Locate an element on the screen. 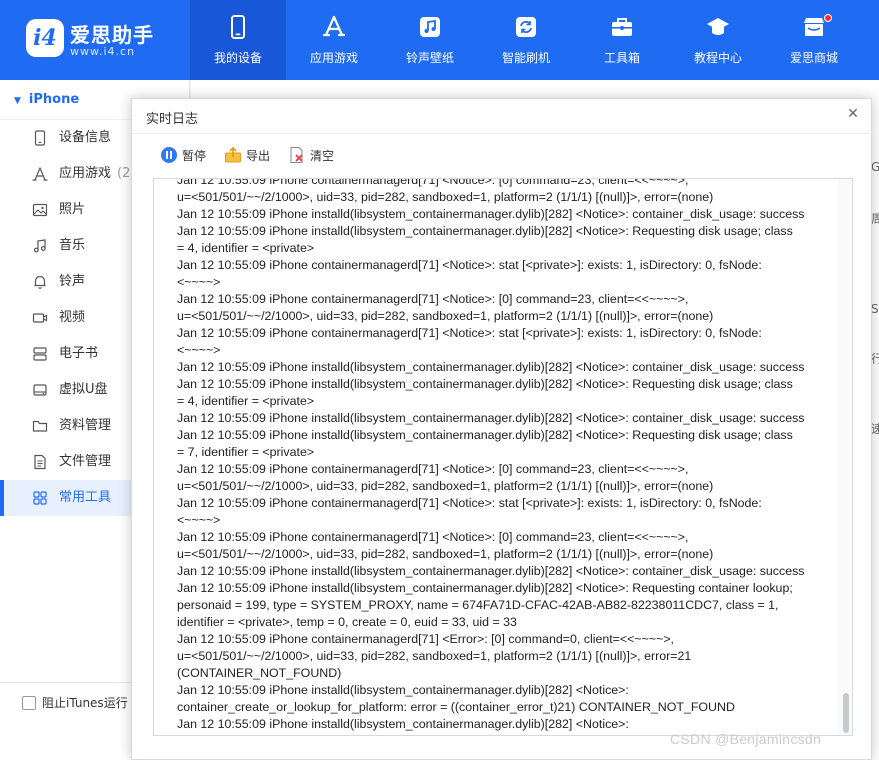 Image resolution: width=879 pixels, height=760 pixels. sidebar-item-label: 文件管理 is located at coordinates (85, 461).